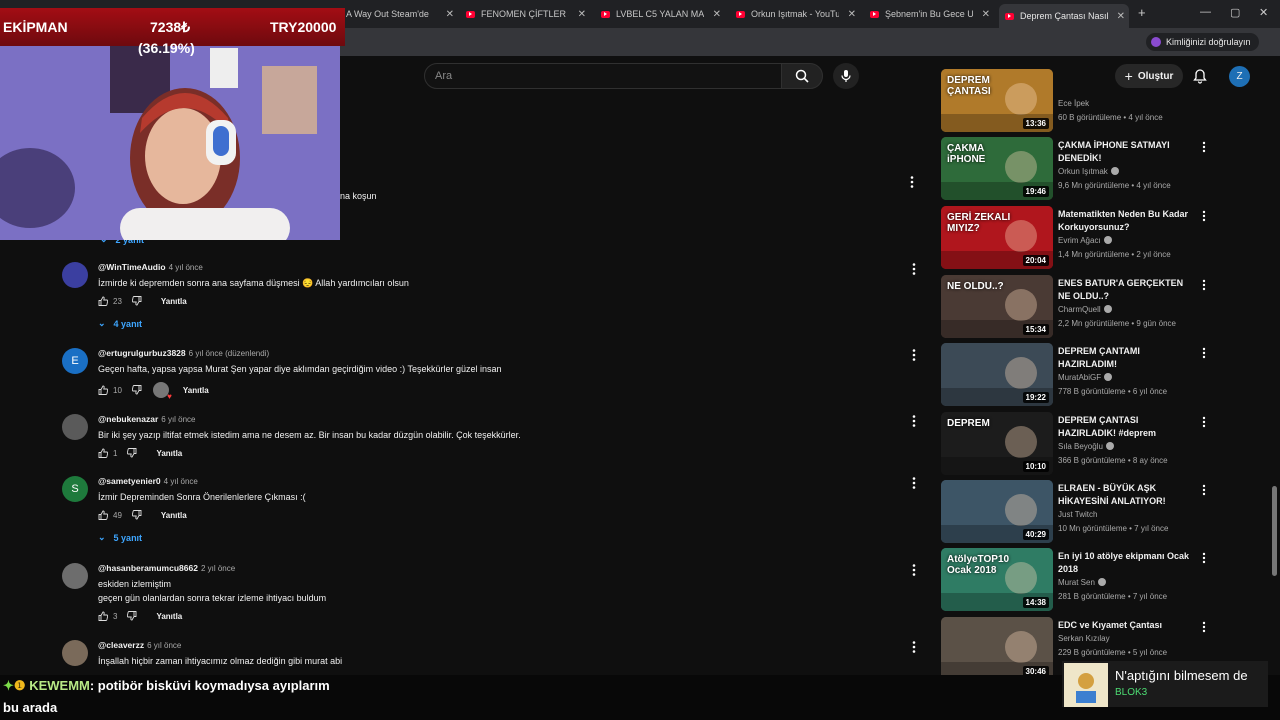 Image resolution: width=1280 pixels, height=720 pixels. I want to click on channel-name: Sıla Beyoğlu, so click(1086, 446).